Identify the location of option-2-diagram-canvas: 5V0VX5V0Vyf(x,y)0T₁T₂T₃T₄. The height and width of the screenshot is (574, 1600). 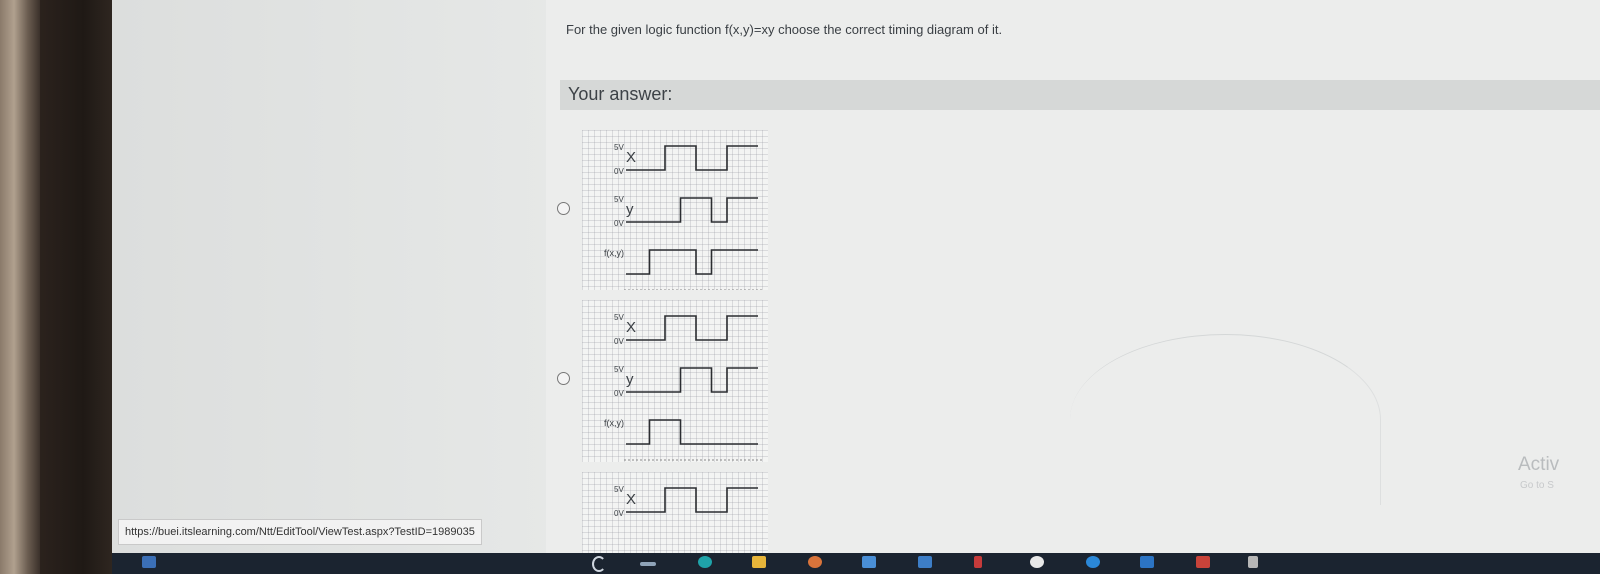
(683, 387).